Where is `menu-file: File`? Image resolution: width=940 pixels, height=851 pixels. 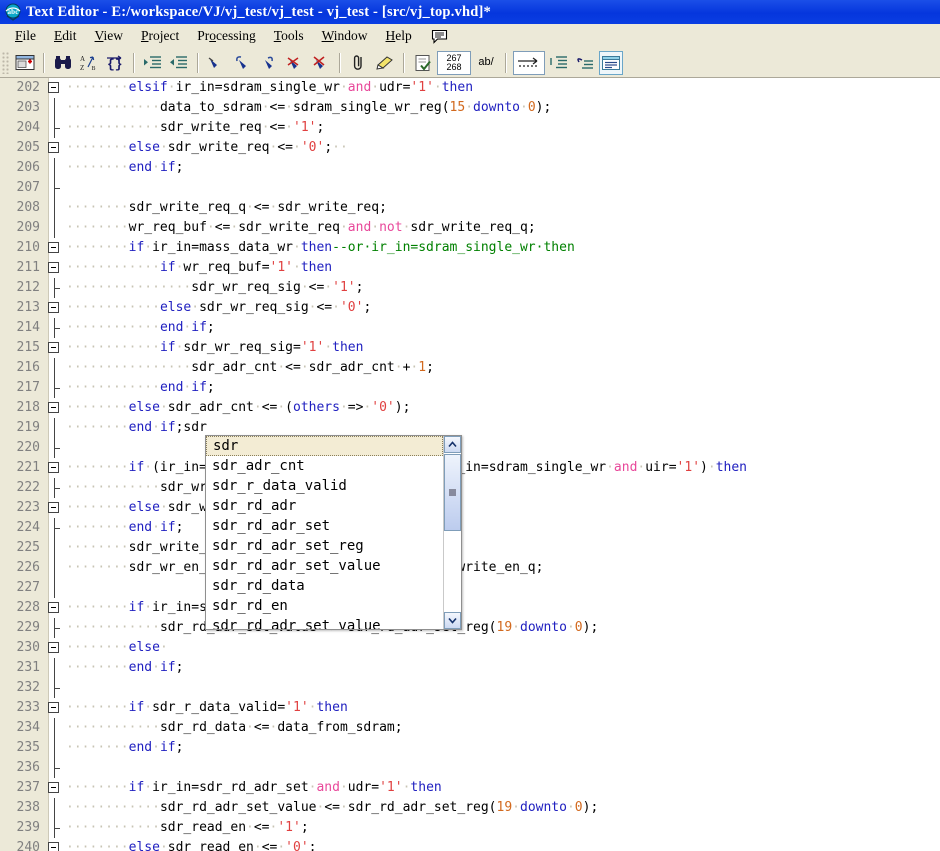 menu-file: File is located at coordinates (25, 36).